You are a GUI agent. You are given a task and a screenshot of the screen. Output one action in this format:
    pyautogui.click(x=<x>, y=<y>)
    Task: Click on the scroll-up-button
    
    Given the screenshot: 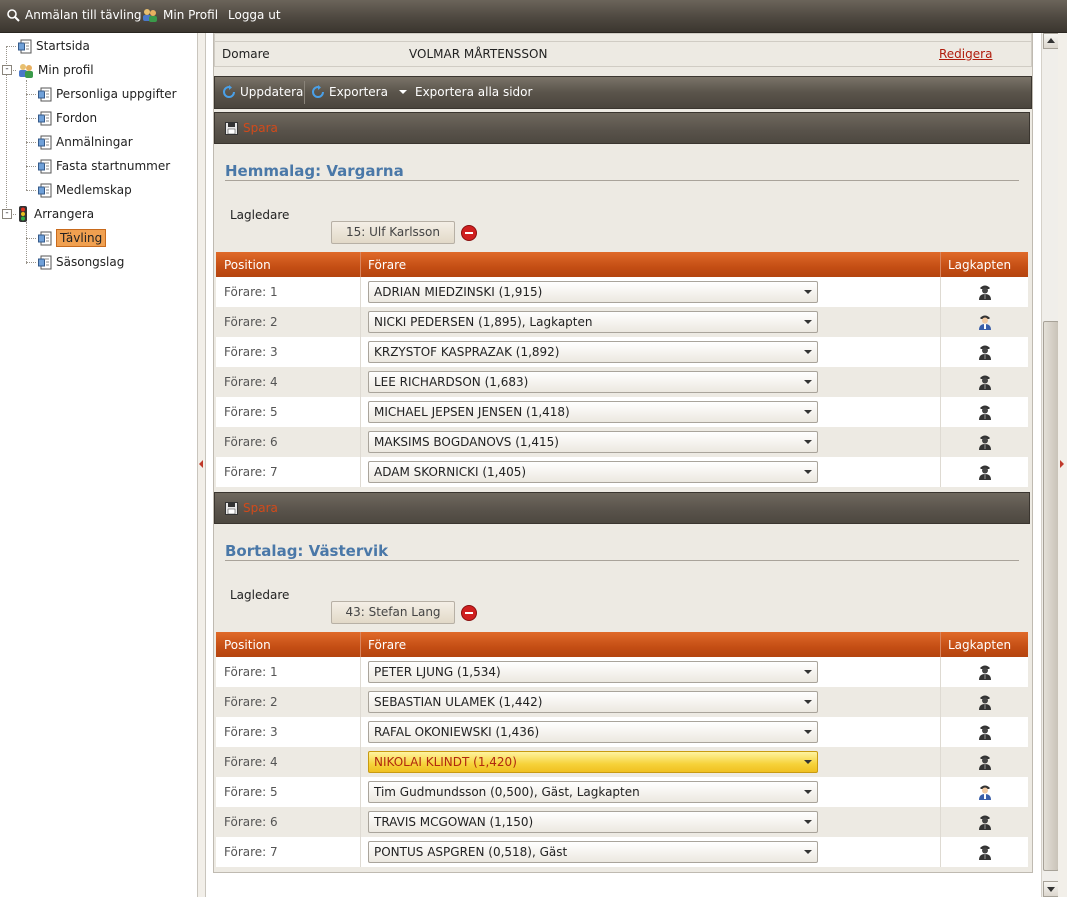 What is the action you would take?
    pyautogui.click(x=1051, y=41)
    